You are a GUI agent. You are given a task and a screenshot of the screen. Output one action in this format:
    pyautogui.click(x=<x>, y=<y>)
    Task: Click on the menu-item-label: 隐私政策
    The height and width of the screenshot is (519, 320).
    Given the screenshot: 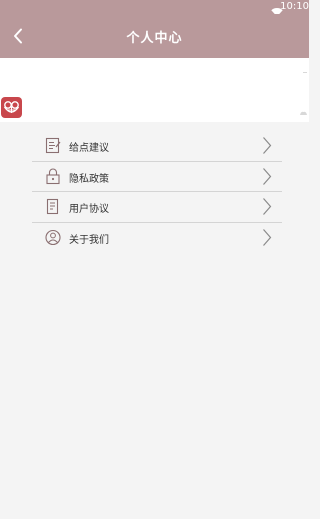 What is the action you would take?
    pyautogui.click(x=89, y=179)
    